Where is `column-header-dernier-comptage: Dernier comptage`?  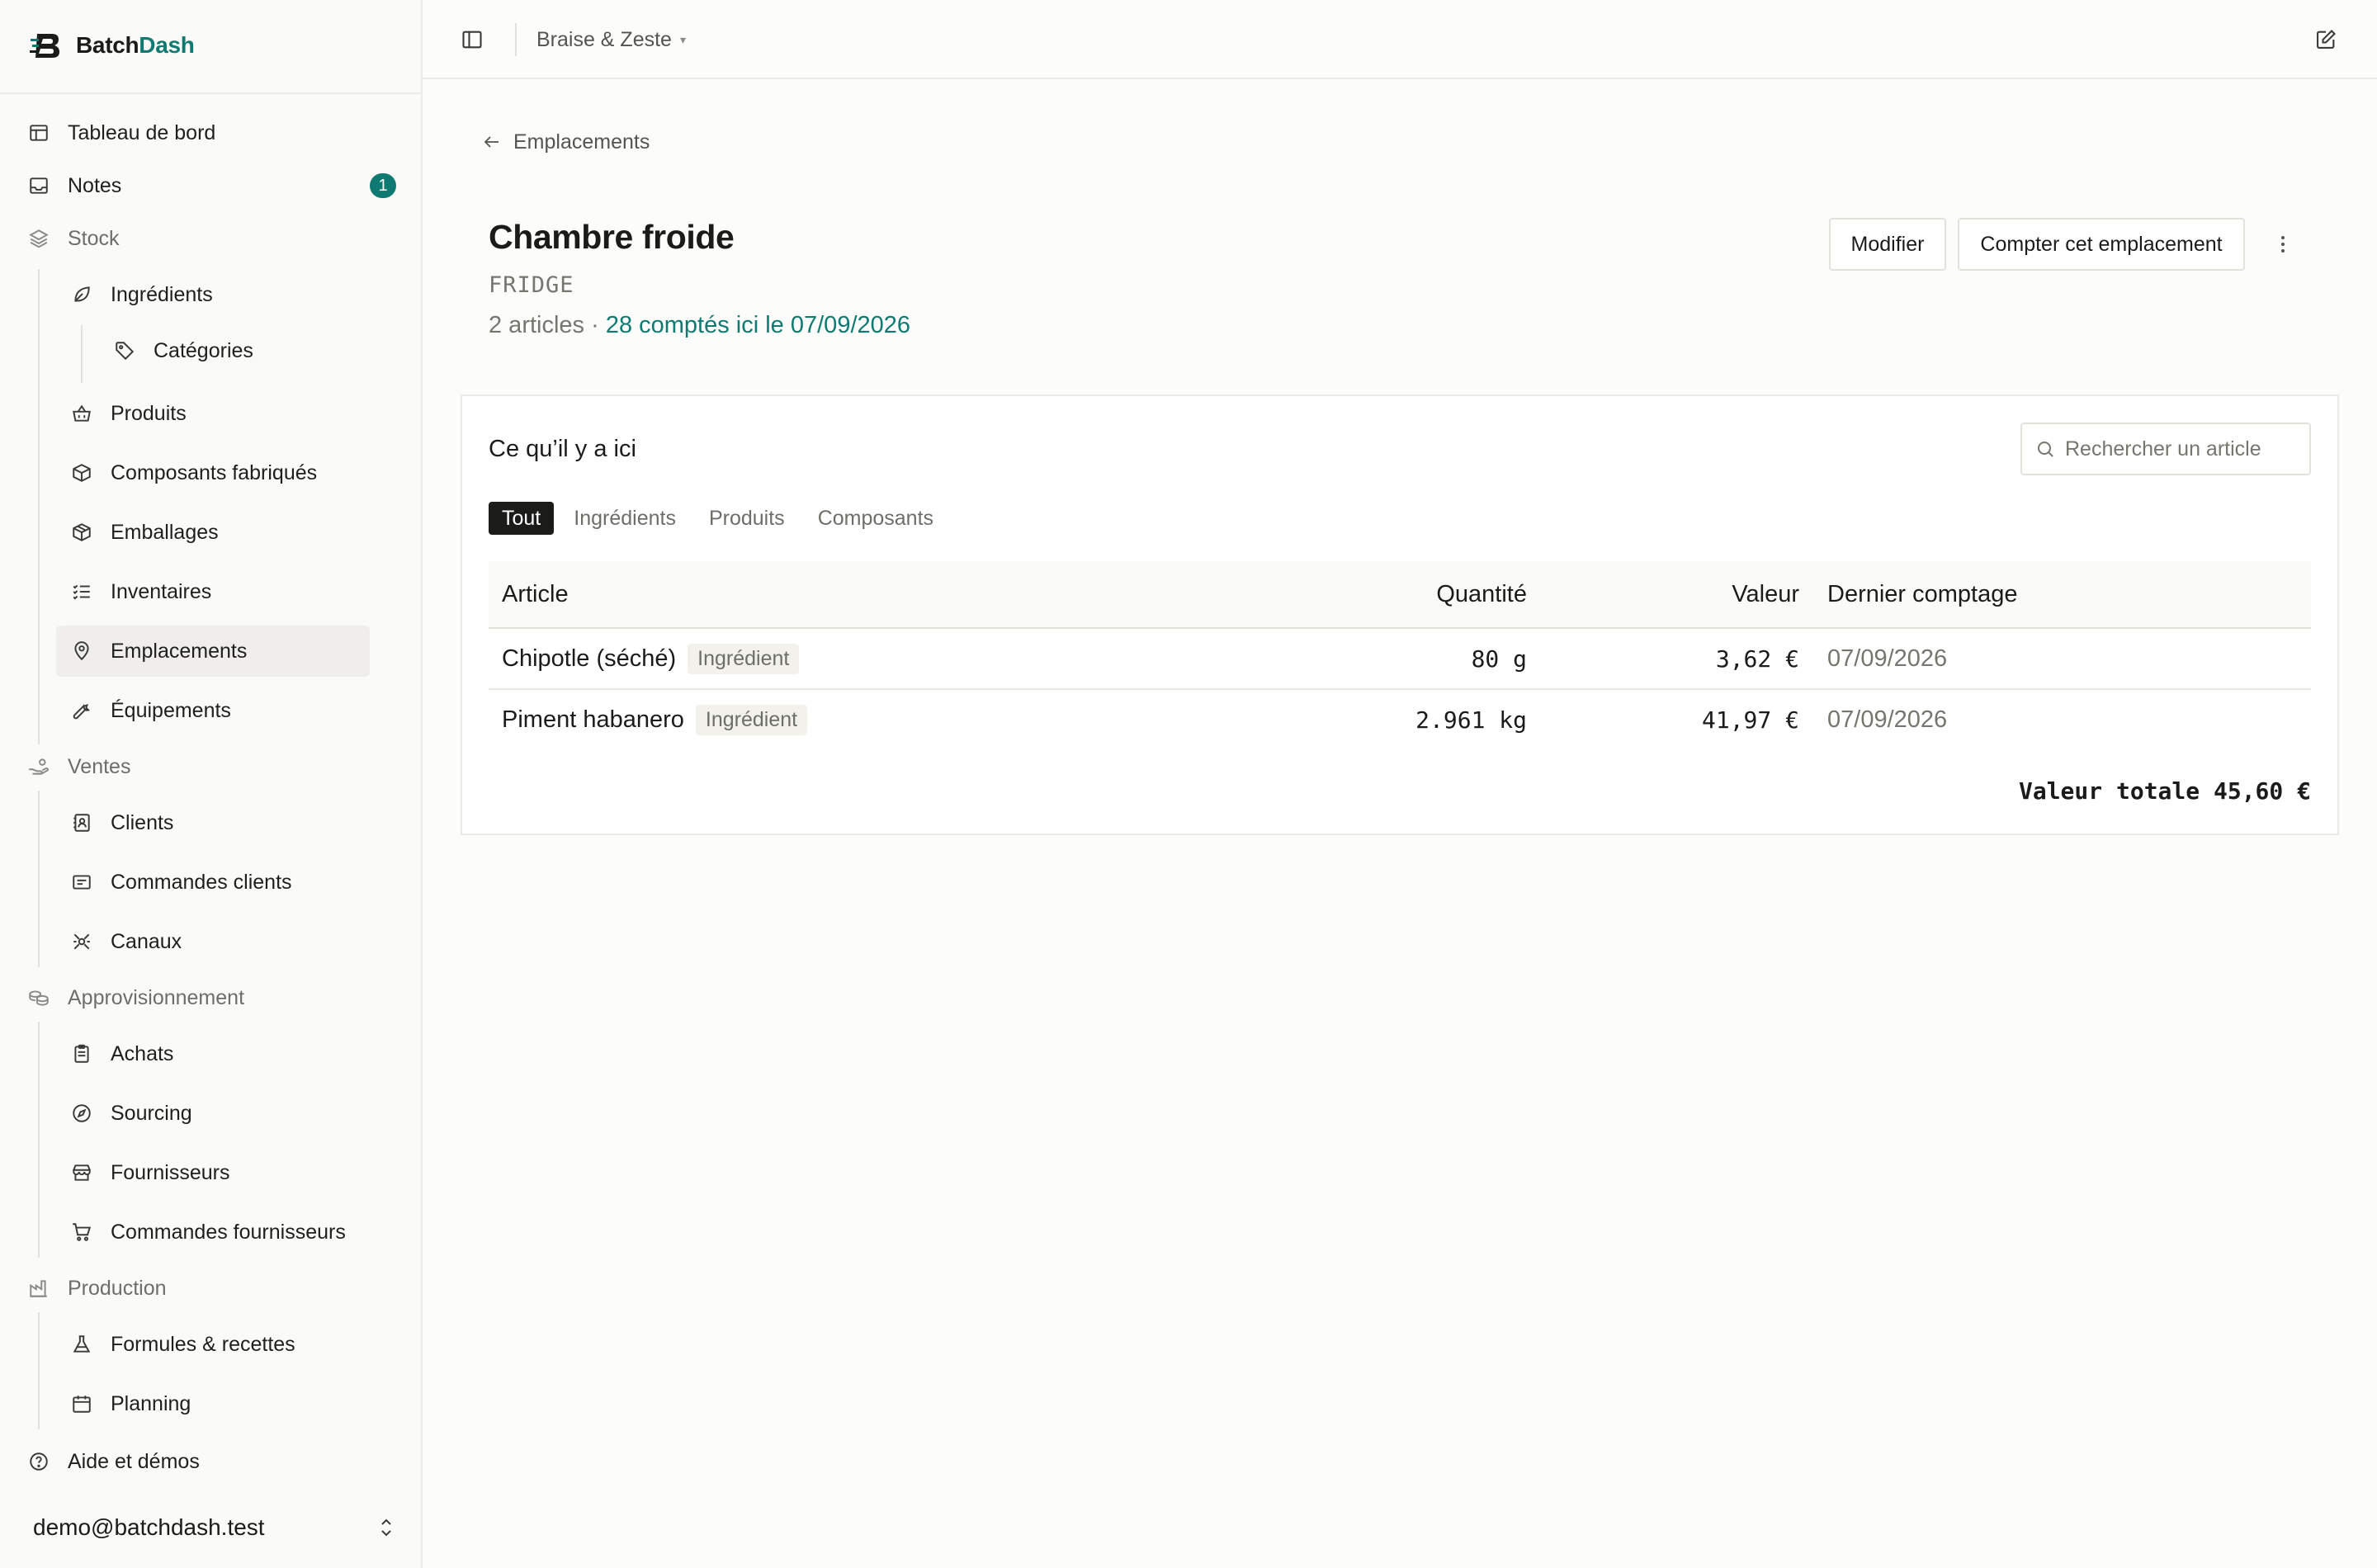
column-header-dernier-comptage: Dernier comptage is located at coordinates (1922, 594).